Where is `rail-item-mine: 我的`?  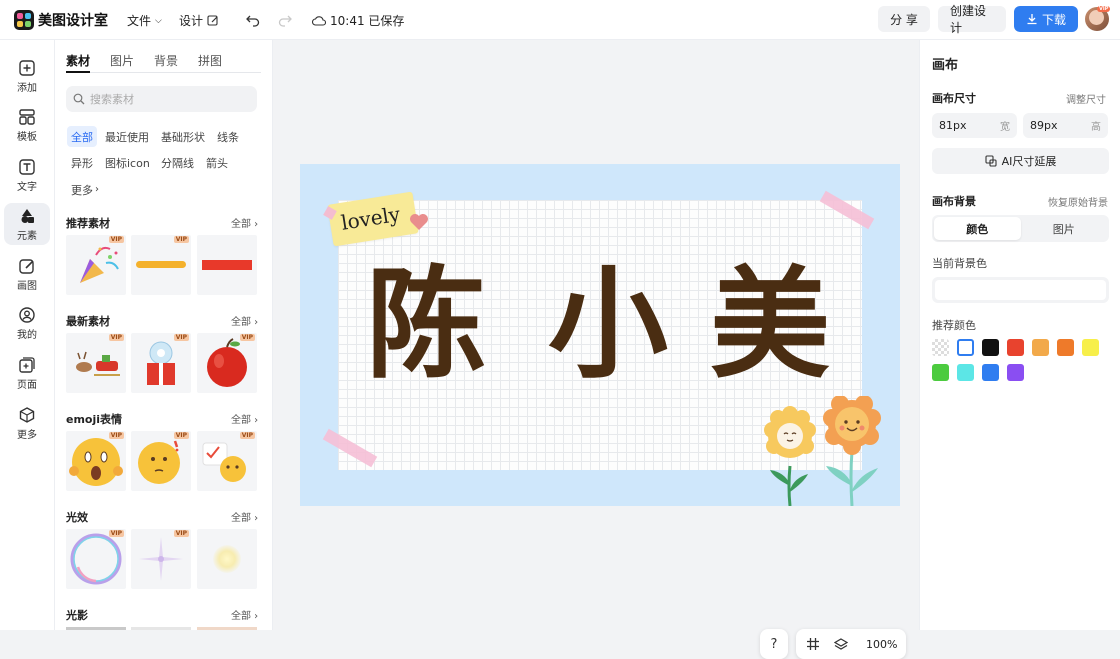
rail-item-mine: 我的 is located at coordinates (27, 323).